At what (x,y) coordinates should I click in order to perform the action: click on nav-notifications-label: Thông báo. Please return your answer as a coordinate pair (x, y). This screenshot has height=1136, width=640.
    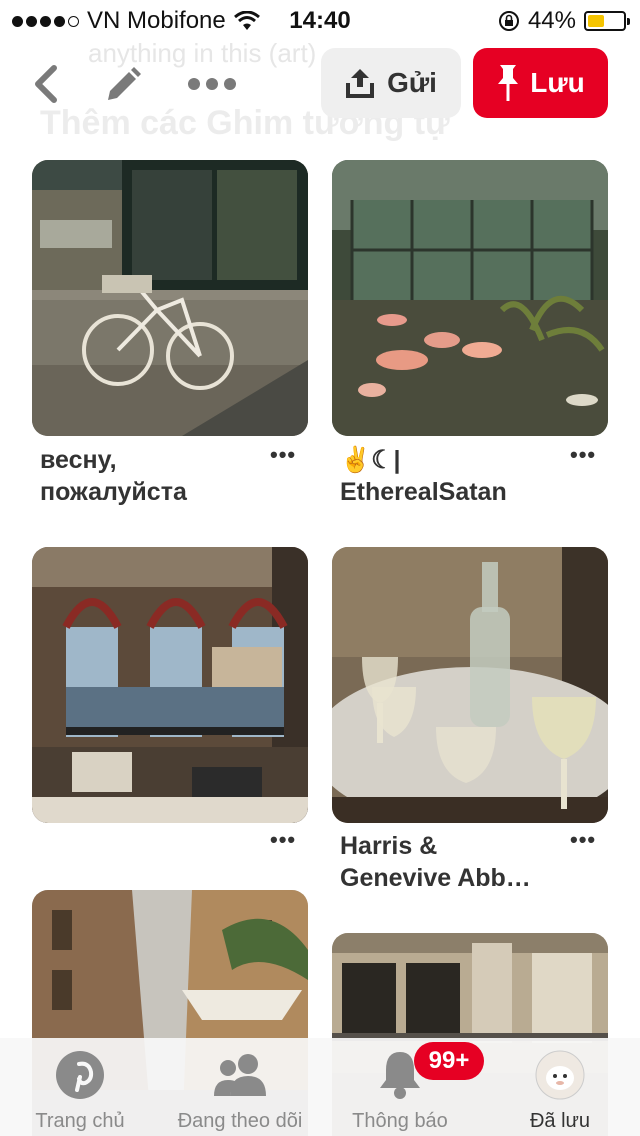
    Looking at the image, I should click on (400, 1121).